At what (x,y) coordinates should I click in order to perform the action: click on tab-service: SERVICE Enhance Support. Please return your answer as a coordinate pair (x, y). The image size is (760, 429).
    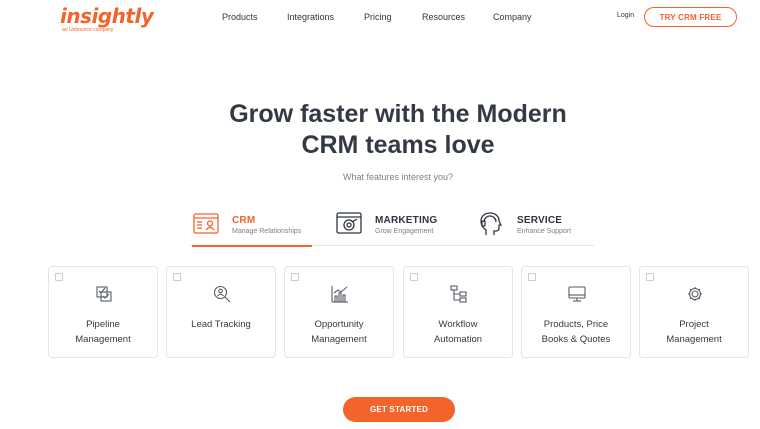
    Looking at the image, I should click on (534, 228).